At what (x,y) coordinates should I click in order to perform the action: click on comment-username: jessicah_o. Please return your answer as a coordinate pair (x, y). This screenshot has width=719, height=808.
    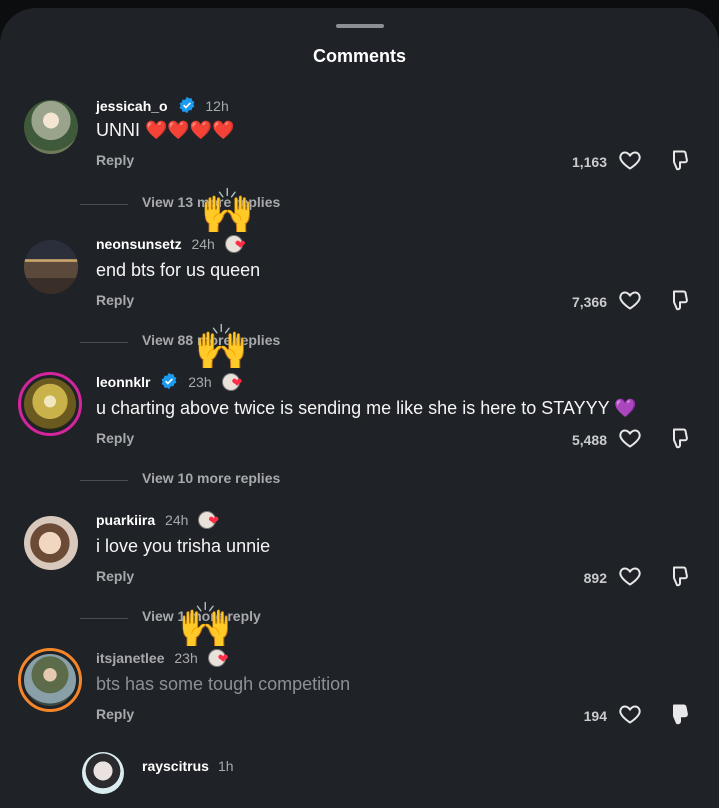
    Looking at the image, I should click on (132, 106).